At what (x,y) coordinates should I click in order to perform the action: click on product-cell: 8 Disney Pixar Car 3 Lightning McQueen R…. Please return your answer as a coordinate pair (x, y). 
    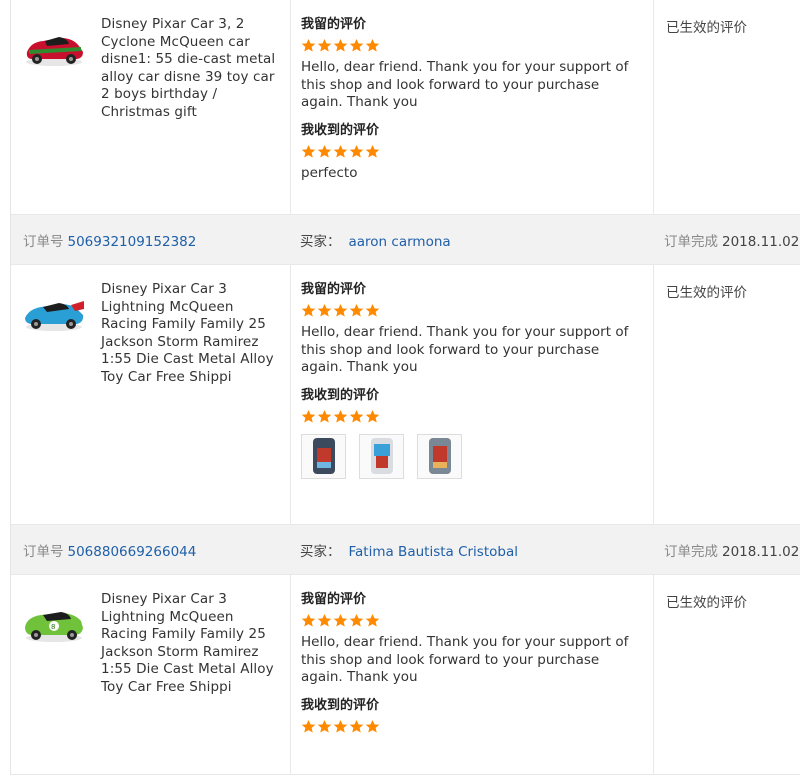
    Looking at the image, I should click on (151, 674).